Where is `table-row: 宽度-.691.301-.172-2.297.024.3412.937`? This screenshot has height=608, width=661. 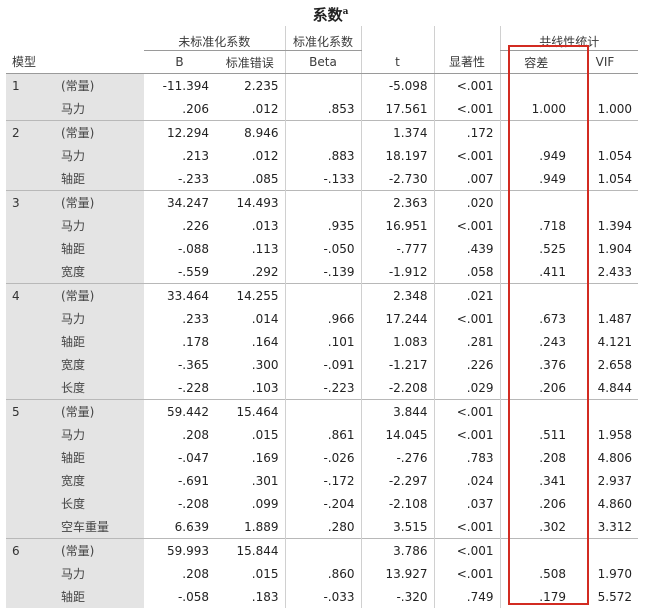 table-row: 宽度-.691.301-.172-2.297.024.3412.937 is located at coordinates (322, 480).